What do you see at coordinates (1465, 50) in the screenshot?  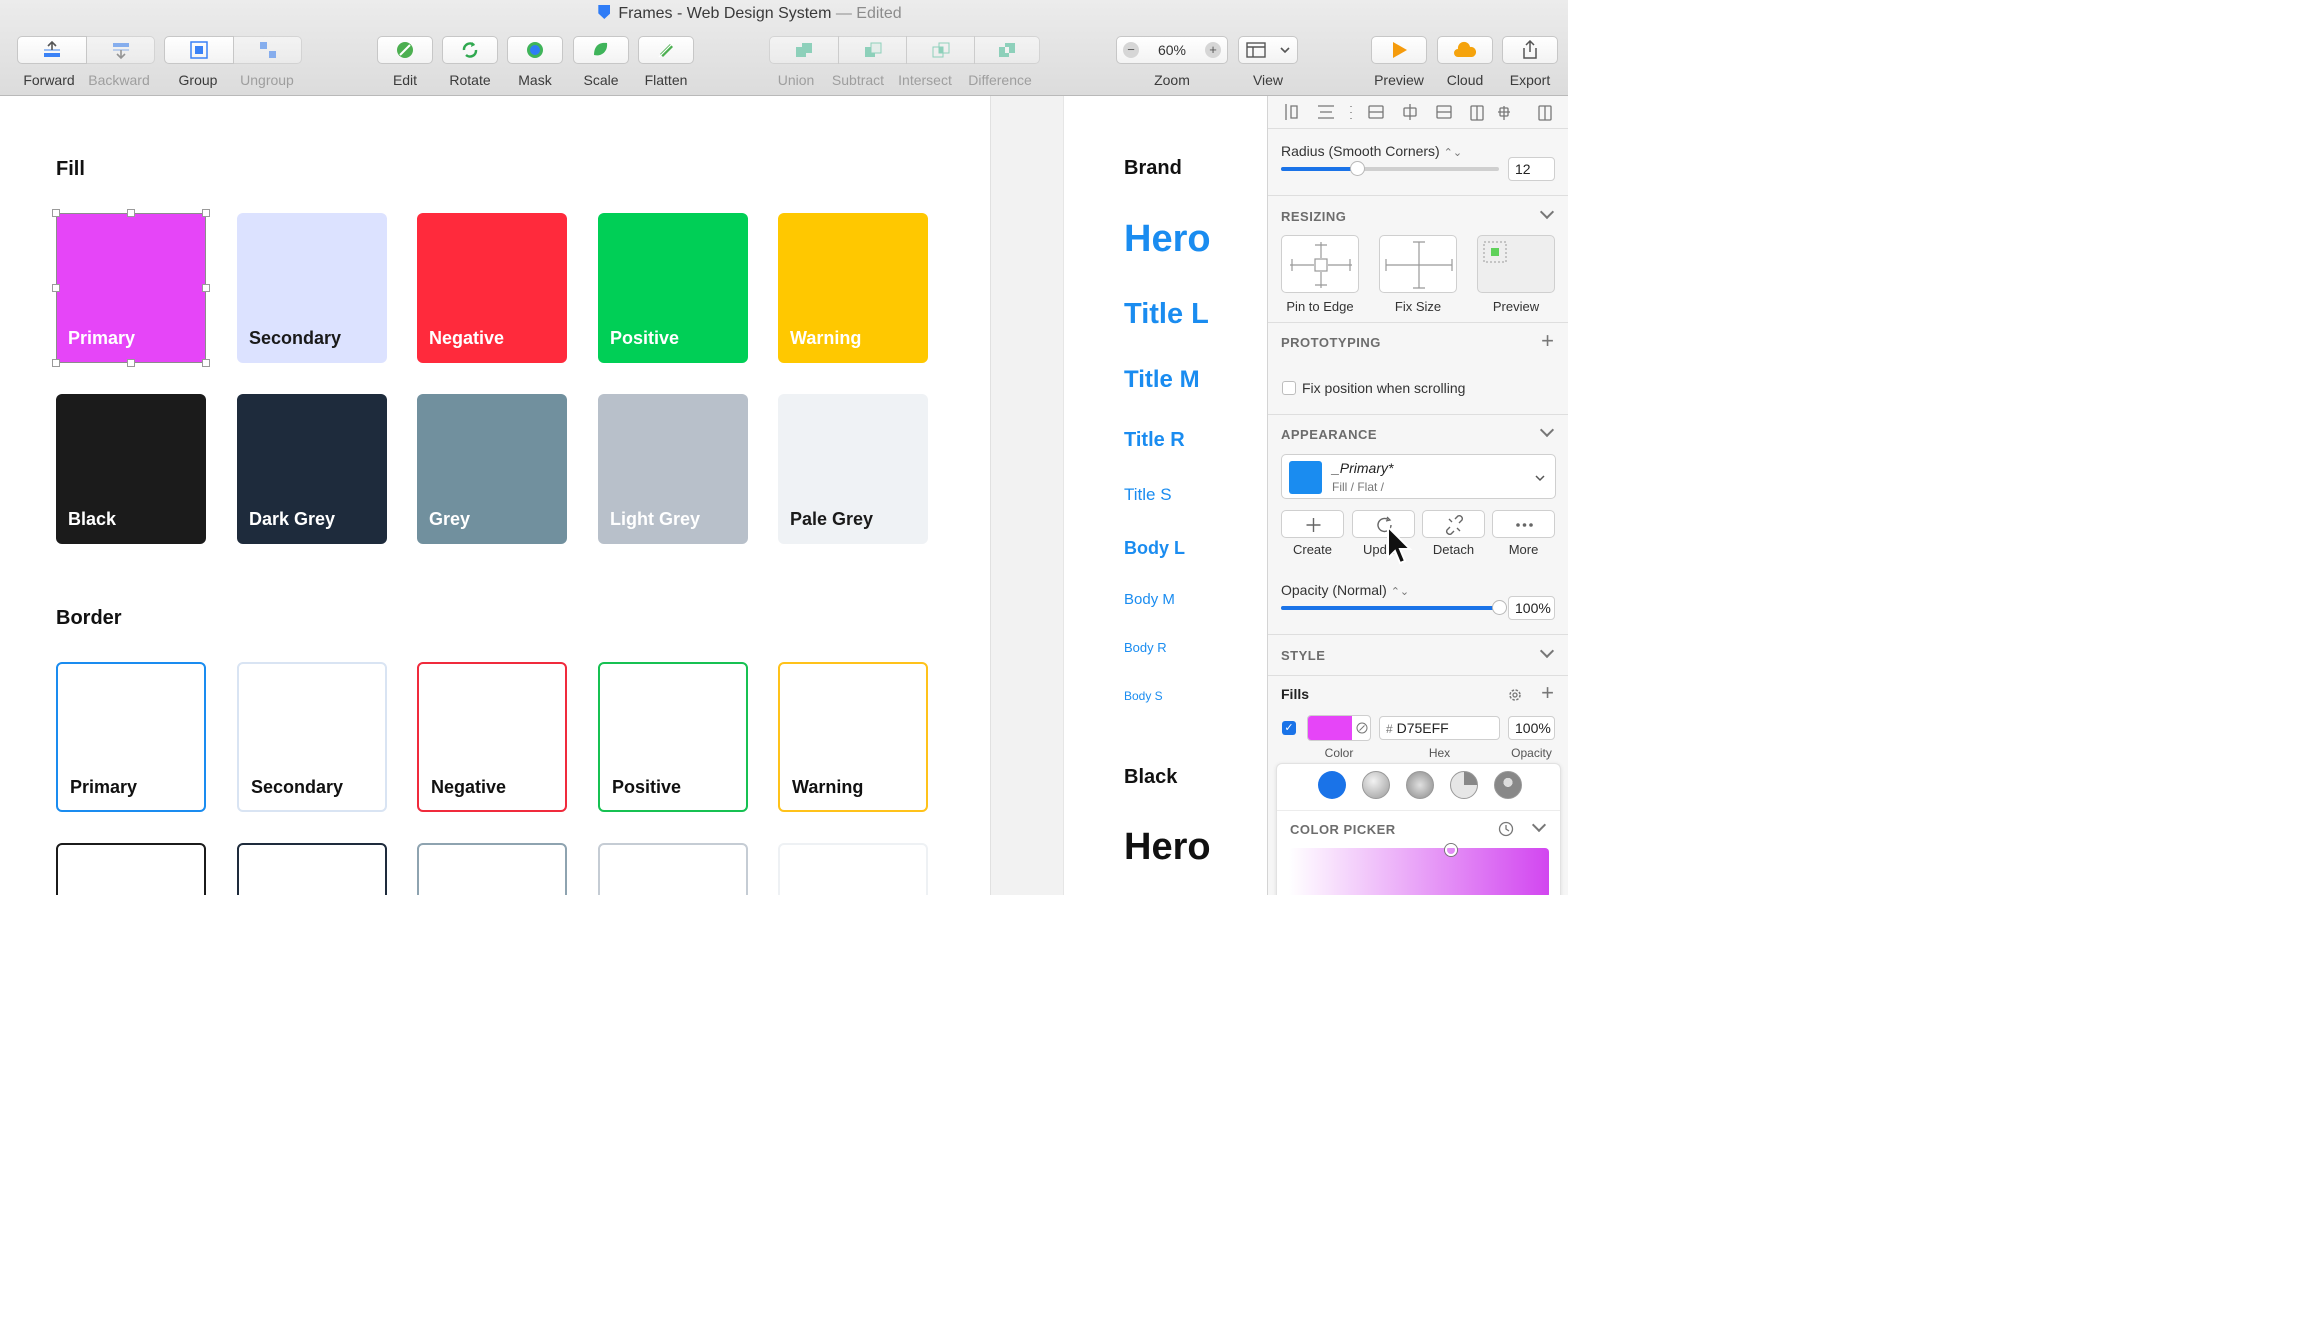 I see `cloud-button` at bounding box center [1465, 50].